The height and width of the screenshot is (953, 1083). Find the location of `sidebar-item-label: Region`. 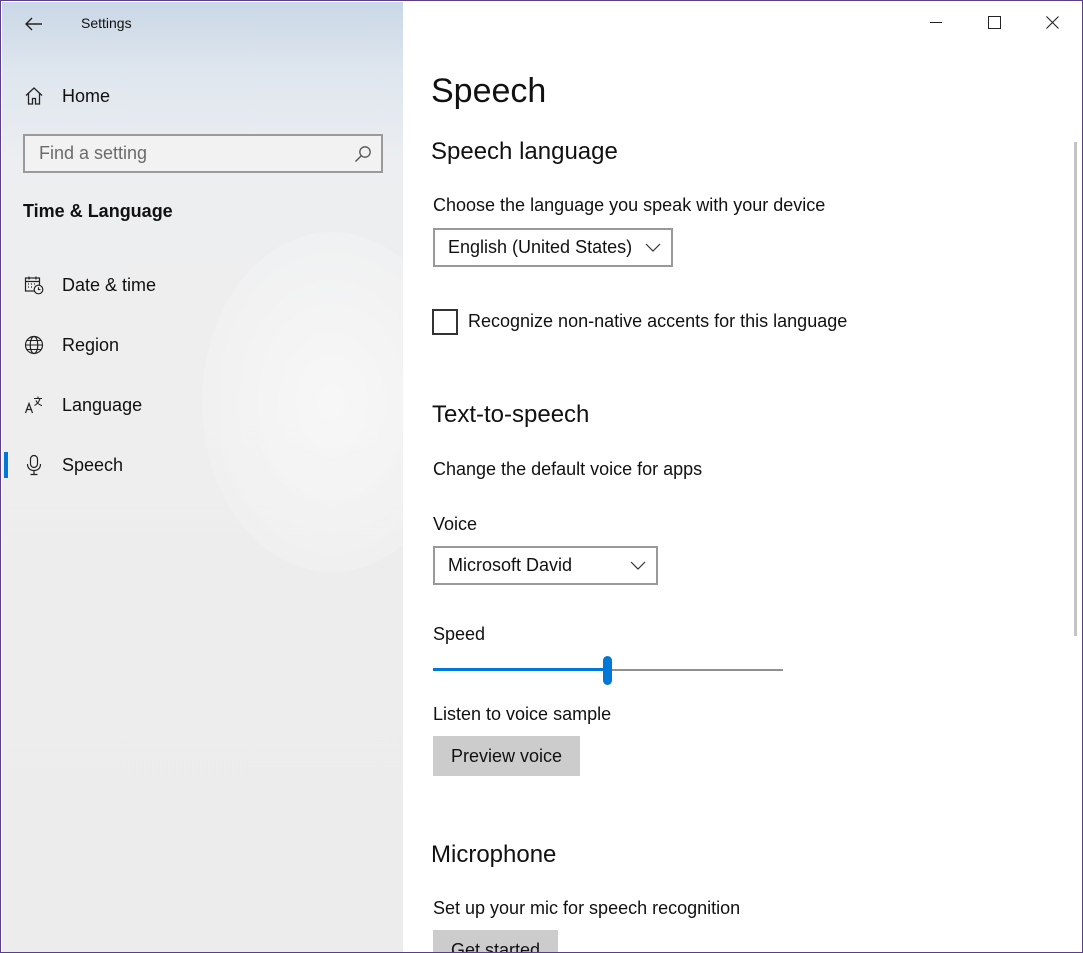

sidebar-item-label: Region is located at coordinates (91, 344).